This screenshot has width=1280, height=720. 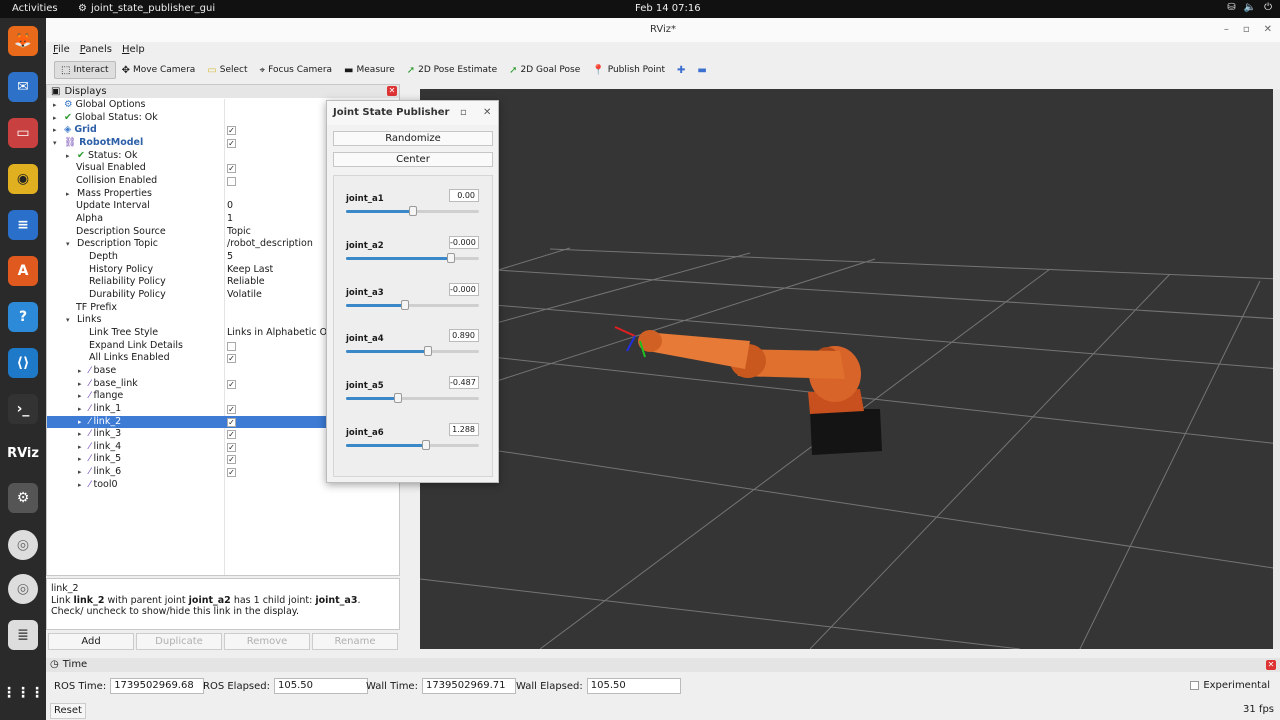 What do you see at coordinates (321, 686) in the screenshot?
I see `ros-elapsed-value: 105.50` at bounding box center [321, 686].